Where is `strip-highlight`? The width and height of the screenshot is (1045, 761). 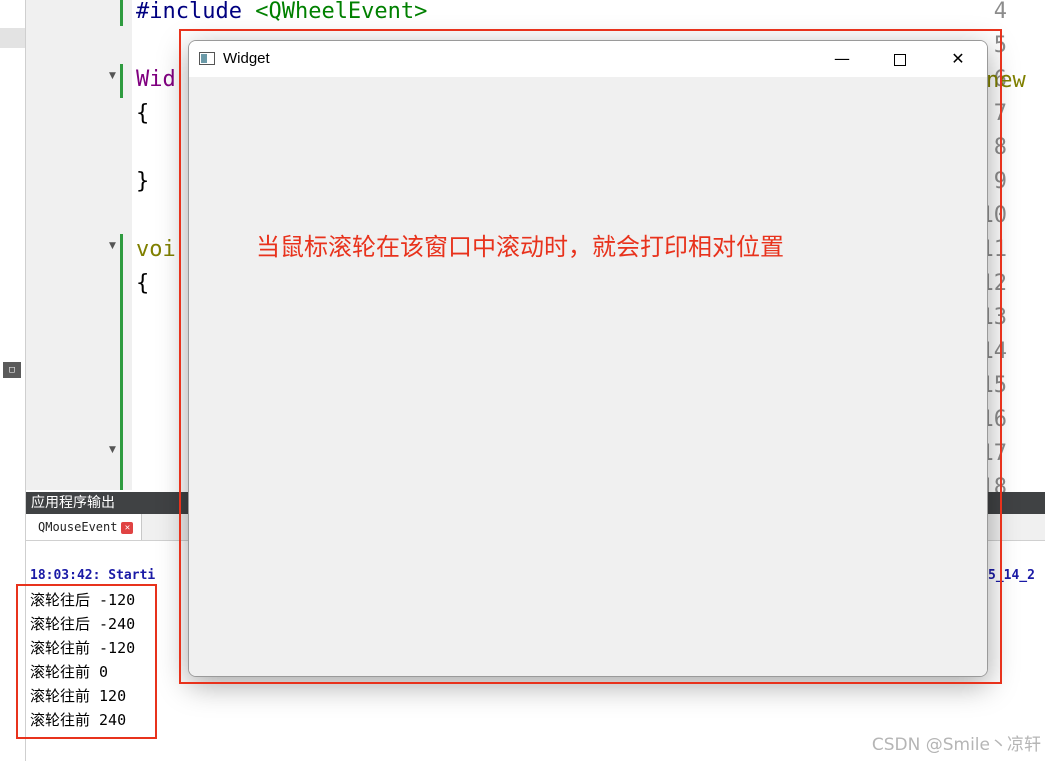 strip-highlight is located at coordinates (12, 38).